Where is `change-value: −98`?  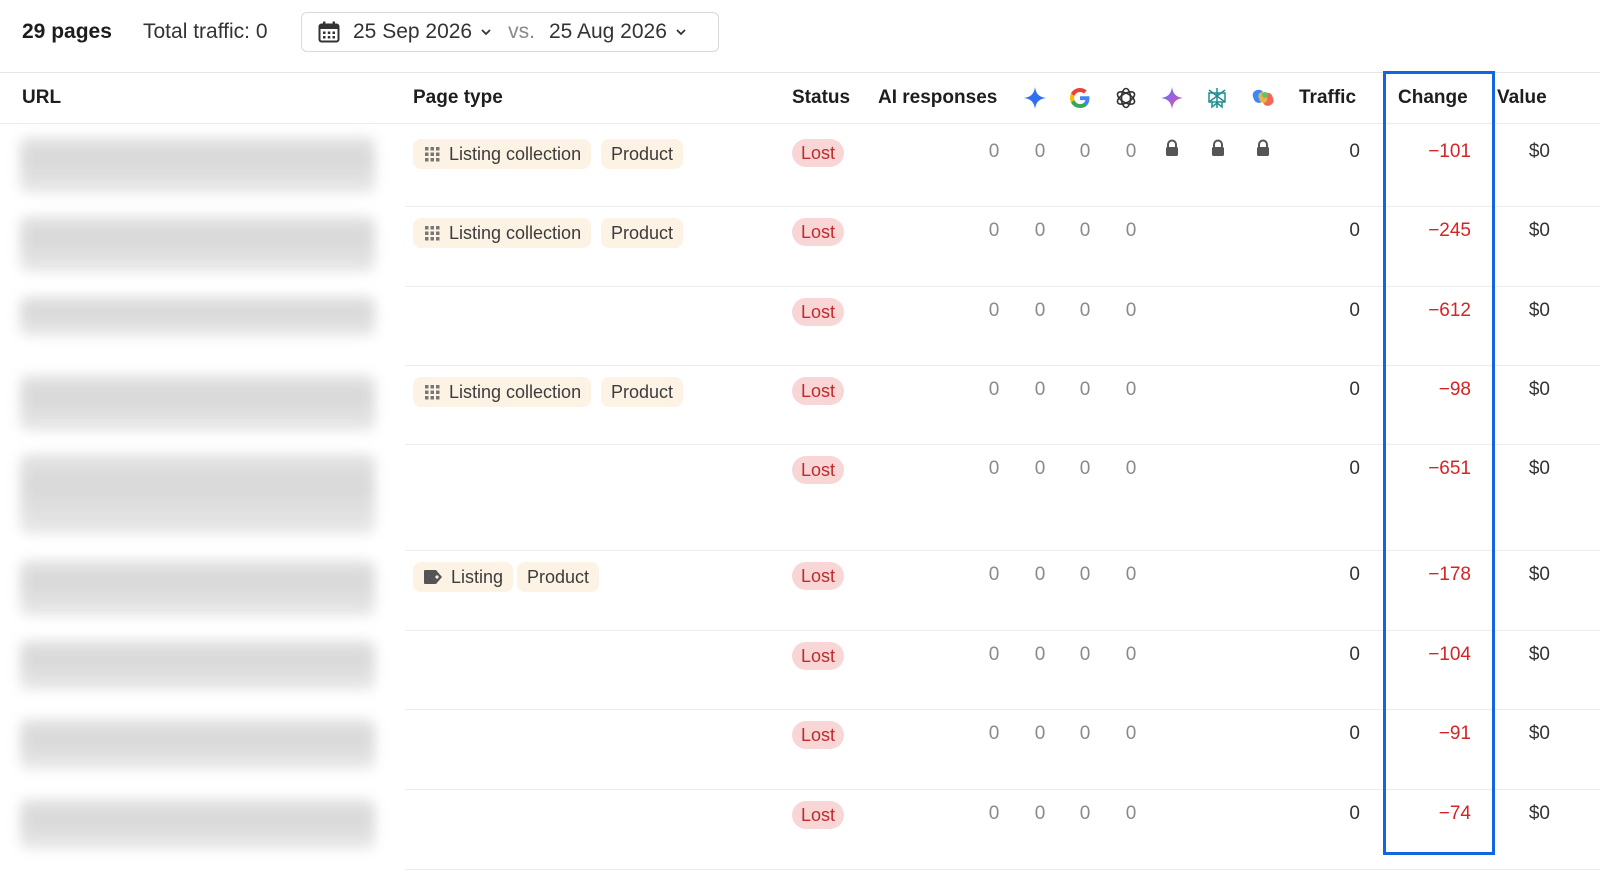 change-value: −98 is located at coordinates (1454, 389).